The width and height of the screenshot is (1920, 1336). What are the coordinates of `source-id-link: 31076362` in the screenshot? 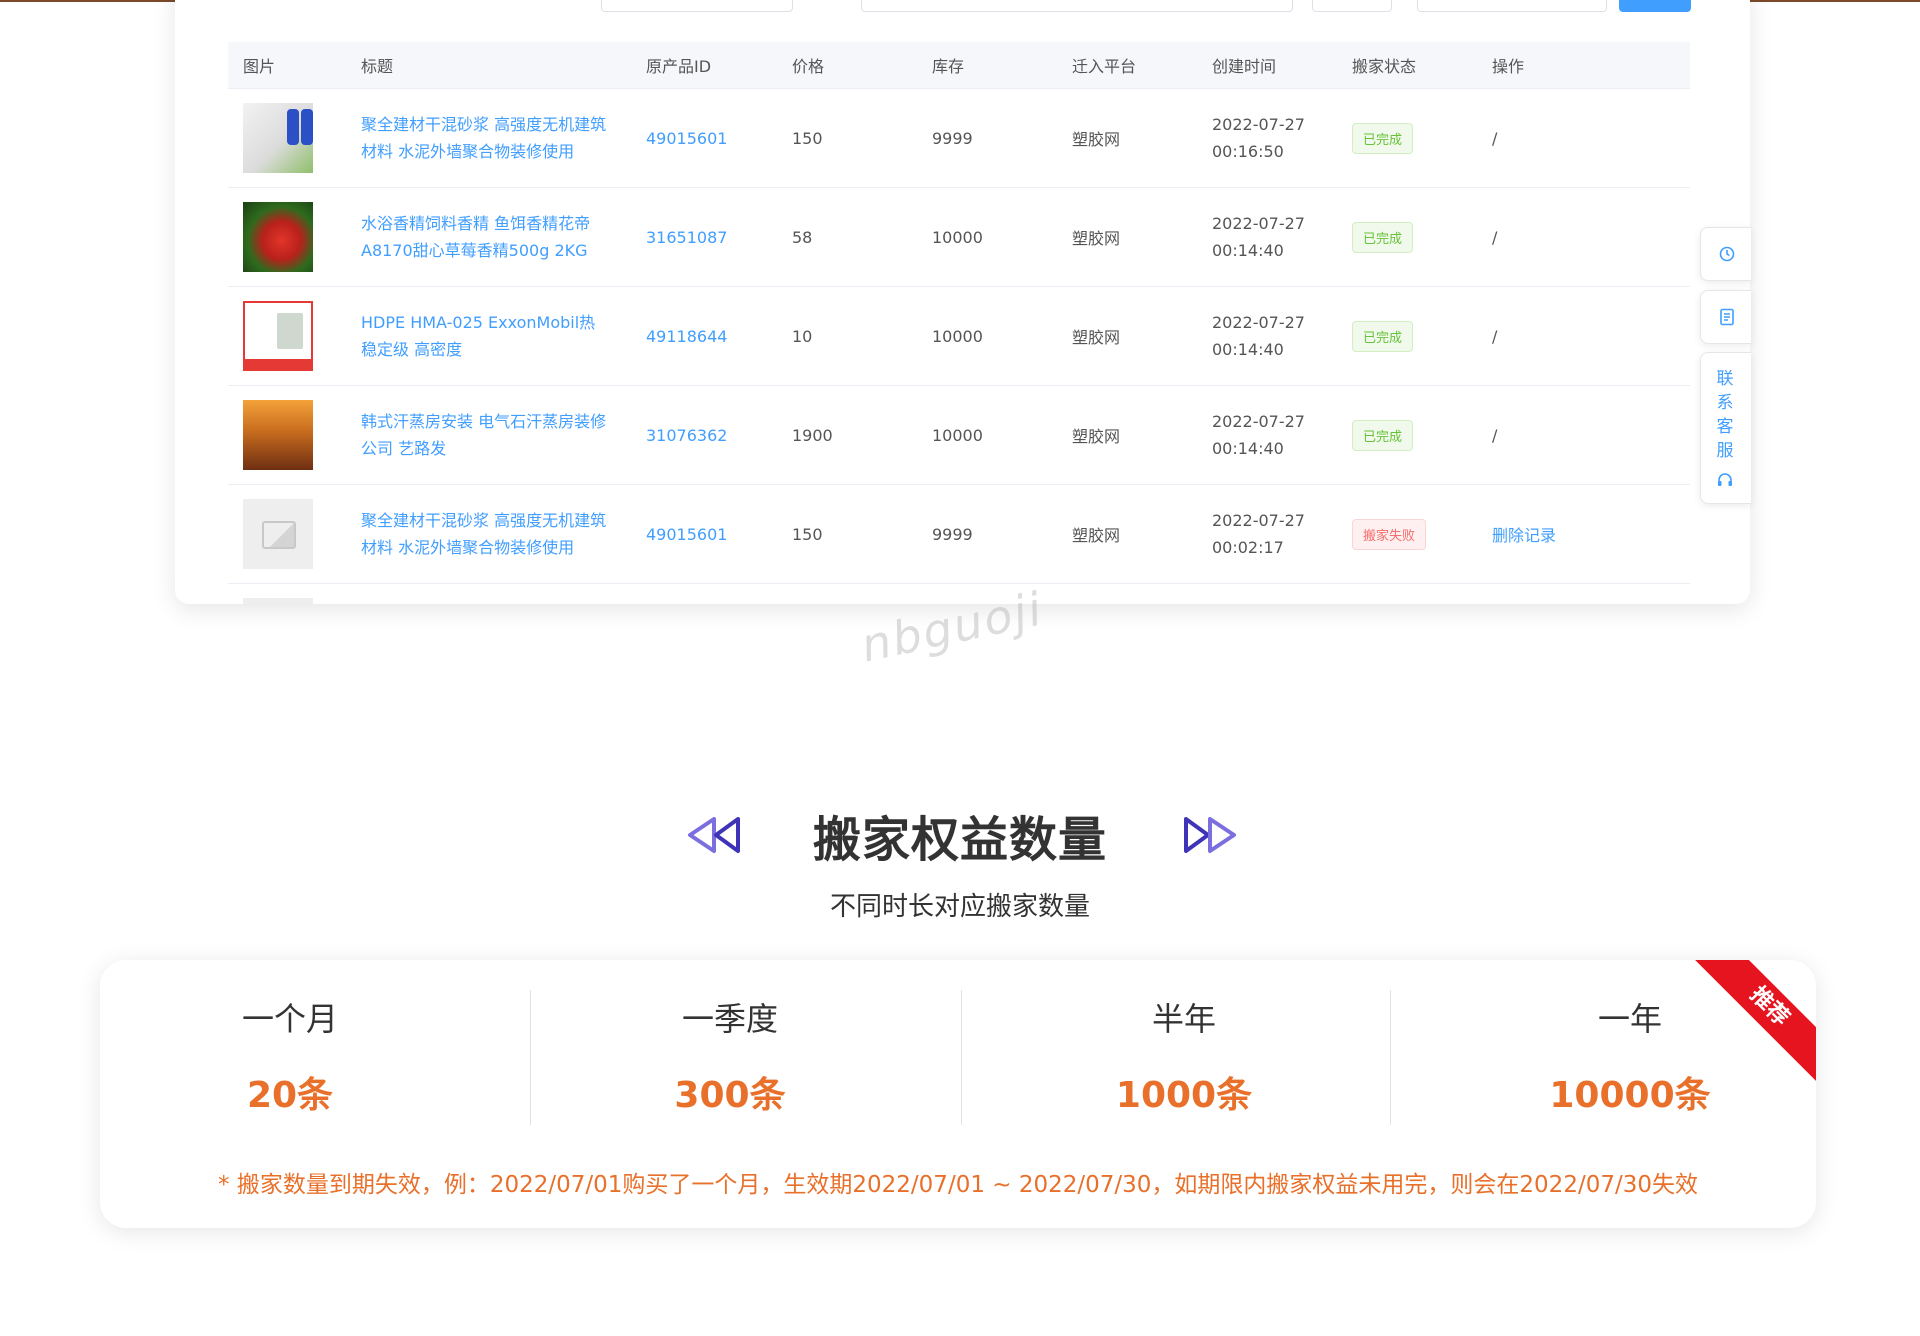 It's located at (704, 435).